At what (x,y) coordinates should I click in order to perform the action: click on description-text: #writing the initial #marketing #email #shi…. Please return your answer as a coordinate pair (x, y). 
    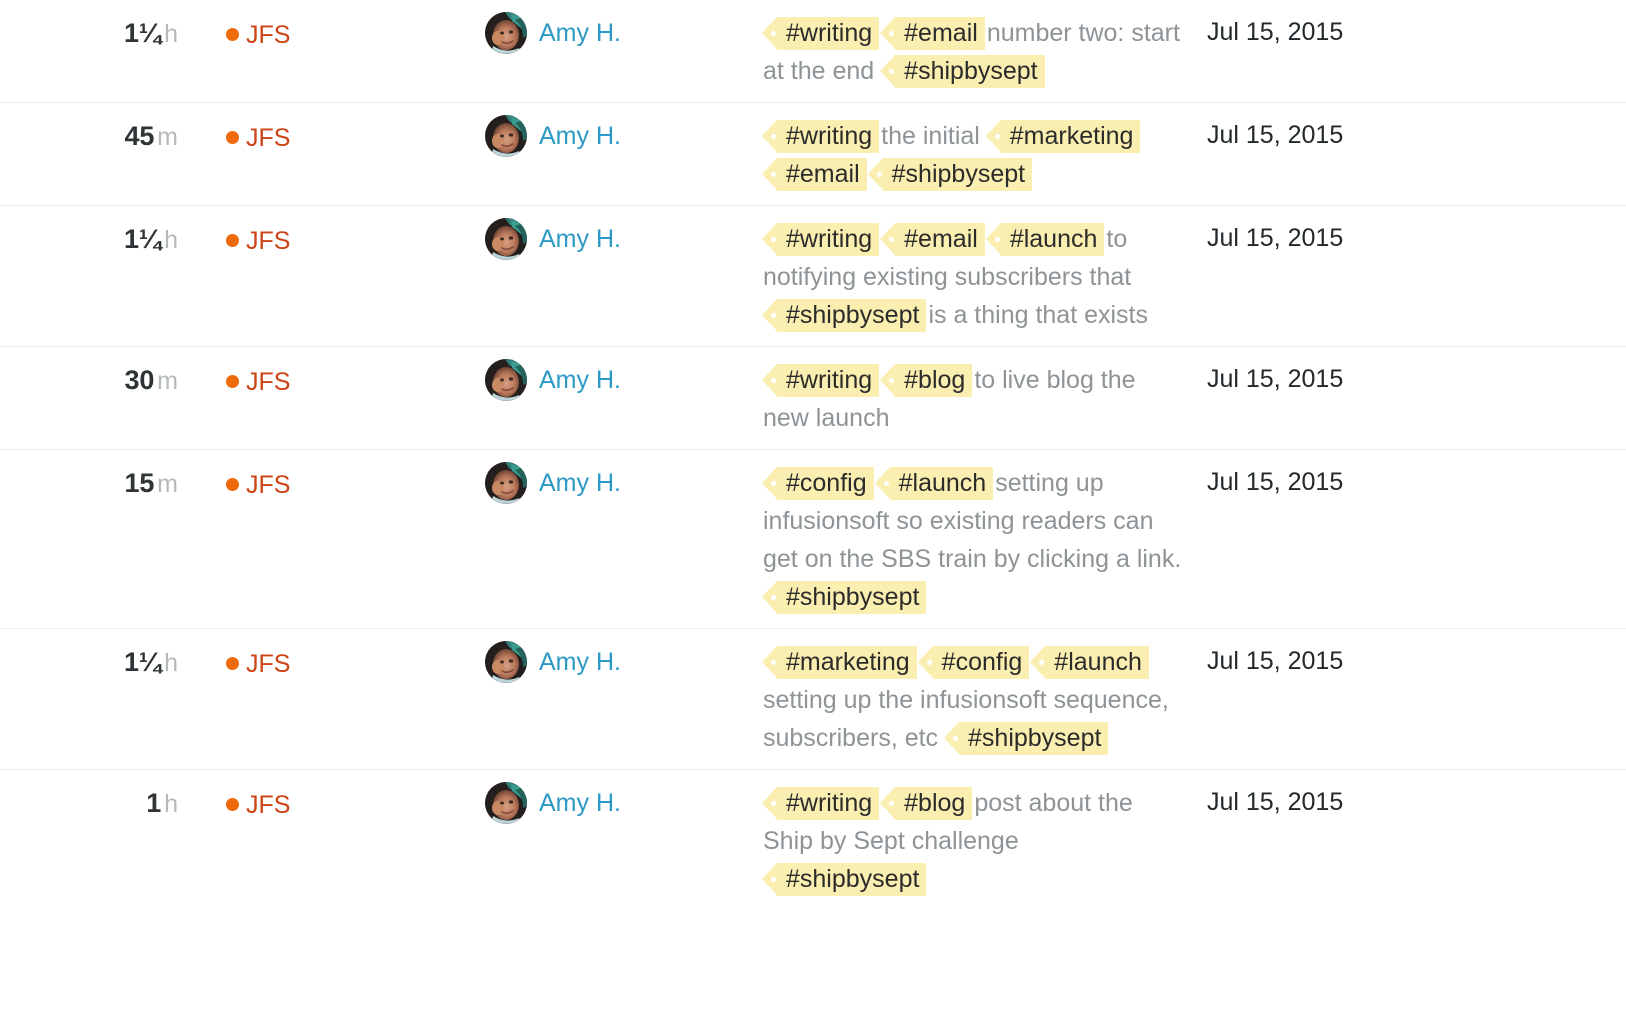
    Looking at the image, I should click on (951, 155).